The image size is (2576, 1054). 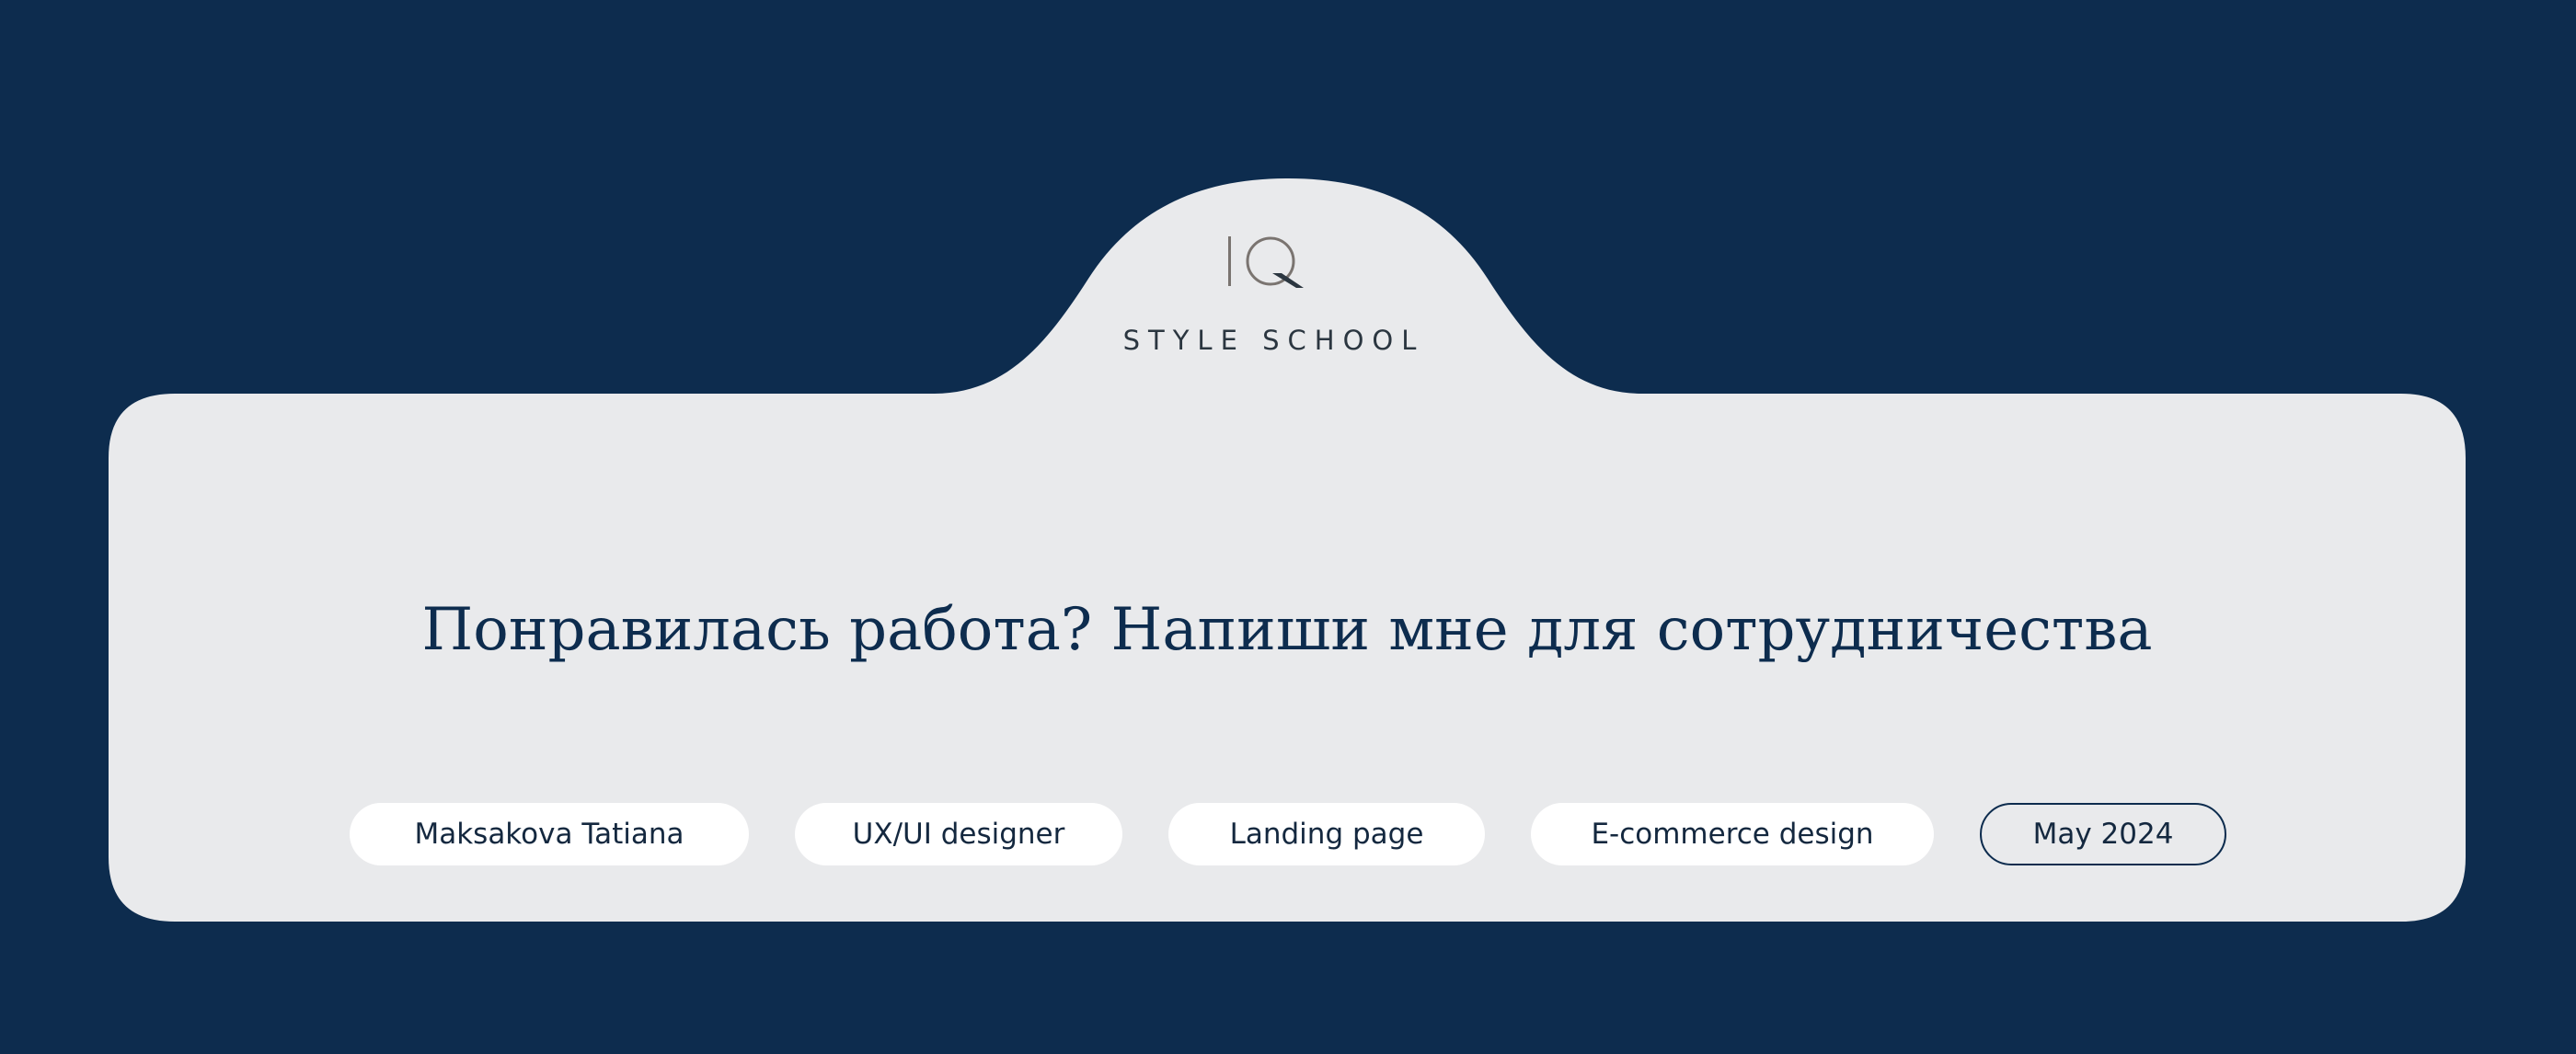 I want to click on tag-ecommerce-design: E-commerce design, so click(x=1732, y=834).